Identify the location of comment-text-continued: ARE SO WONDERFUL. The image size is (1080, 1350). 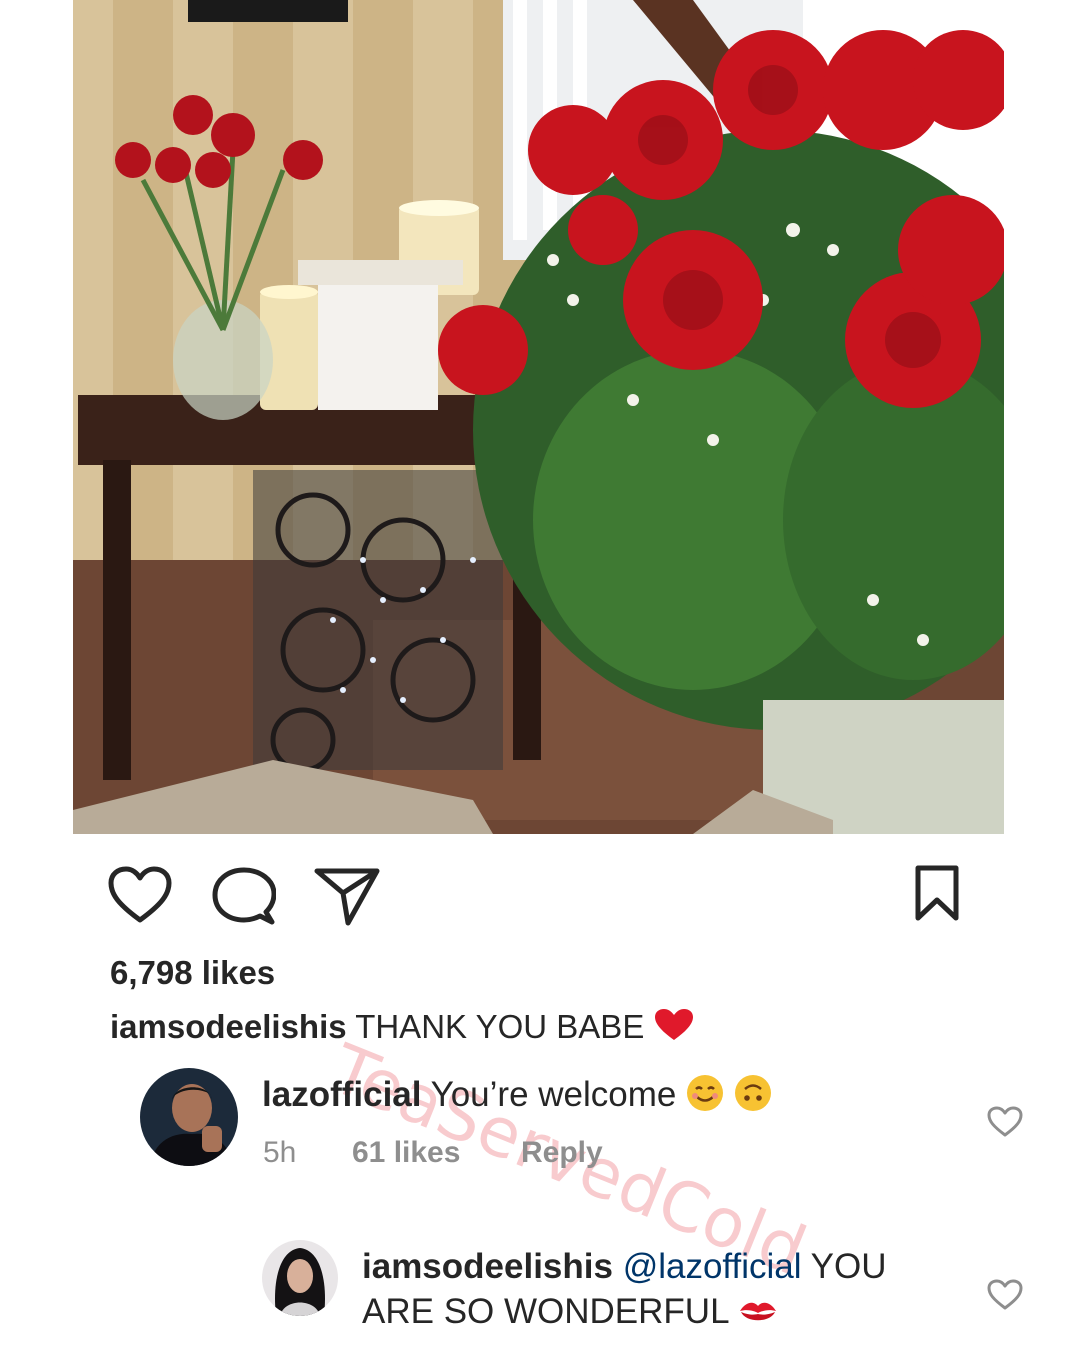
(570, 1314).